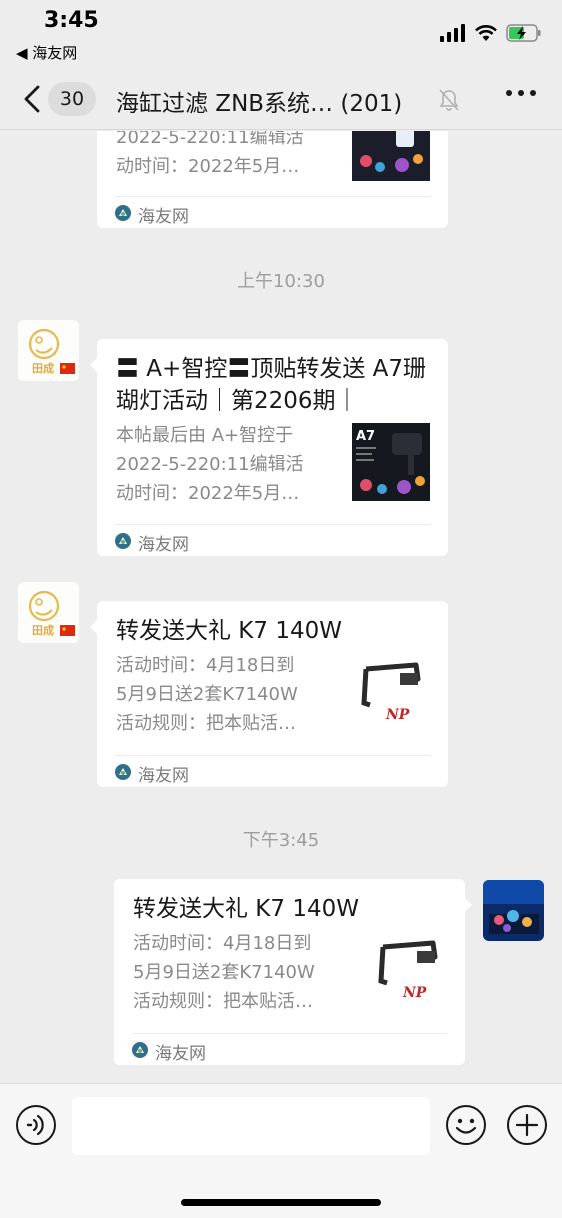 This screenshot has height=1218, width=562. I want to click on status-icons, so click(491, 33).